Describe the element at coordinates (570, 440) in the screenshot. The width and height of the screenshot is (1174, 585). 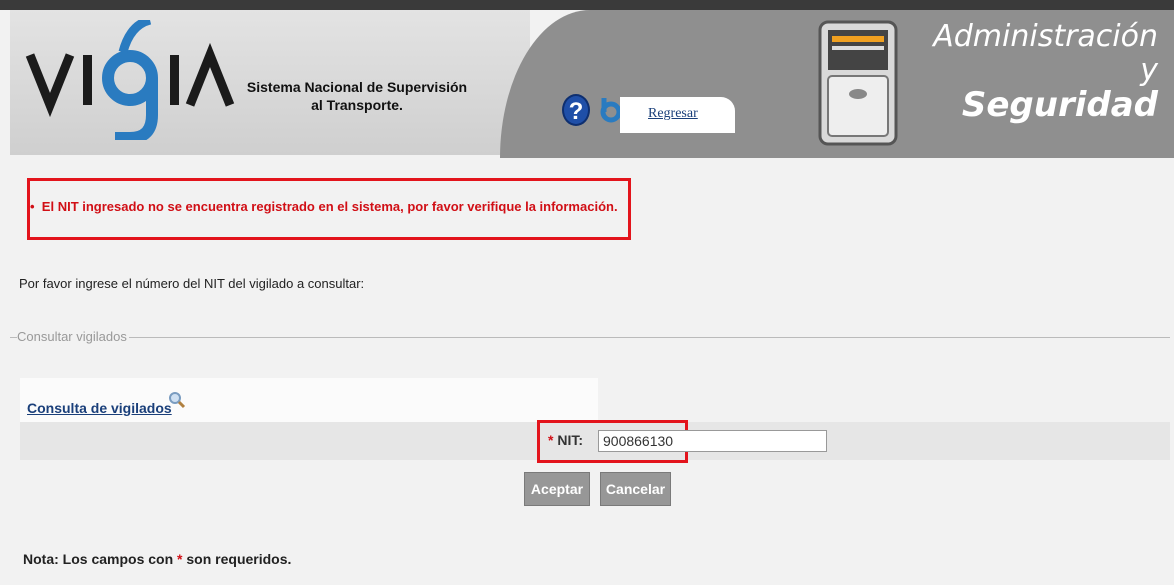
I see `nit-label-text: NIT:` at that location.